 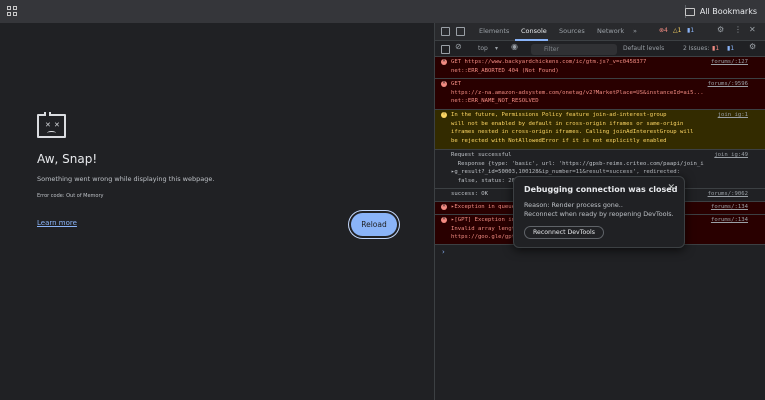 I want to click on learn-more-link: Learn more, so click(x=57, y=223).